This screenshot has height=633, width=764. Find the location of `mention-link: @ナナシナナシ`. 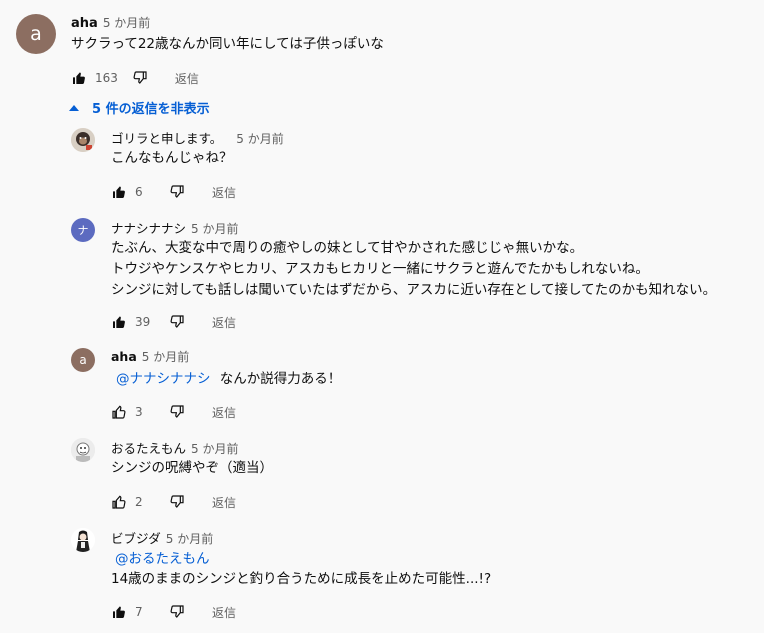

mention-link: @ナナシナナシ is located at coordinates (163, 379).